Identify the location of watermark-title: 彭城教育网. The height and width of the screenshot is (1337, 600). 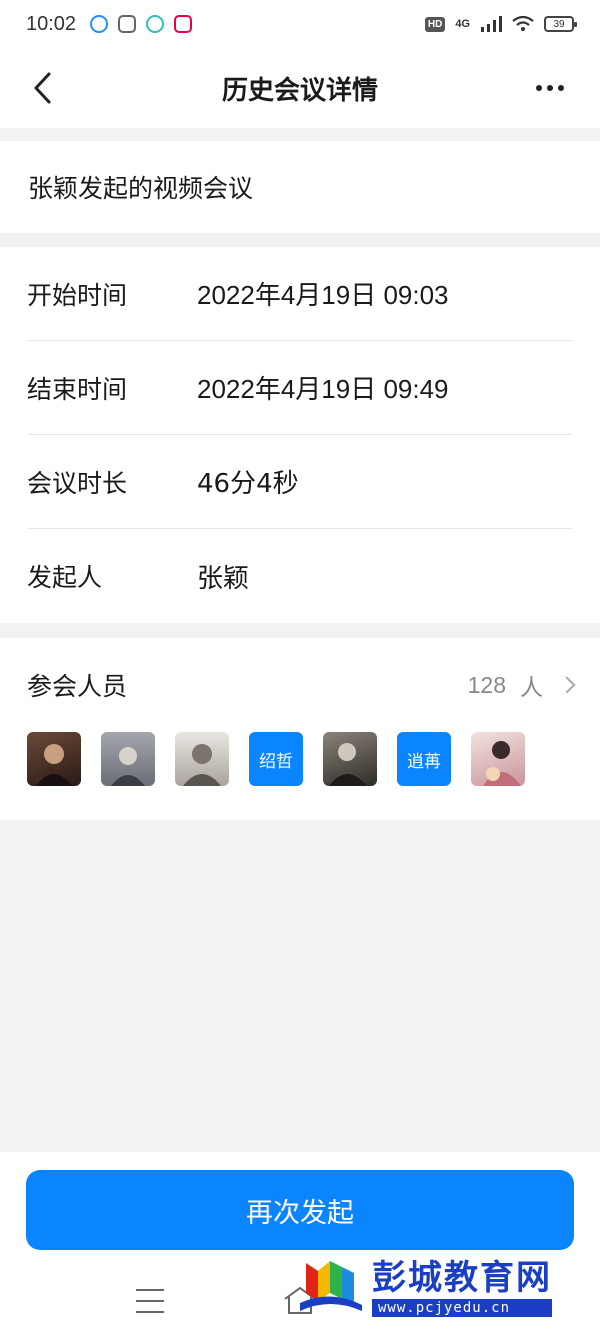
(462, 1277).